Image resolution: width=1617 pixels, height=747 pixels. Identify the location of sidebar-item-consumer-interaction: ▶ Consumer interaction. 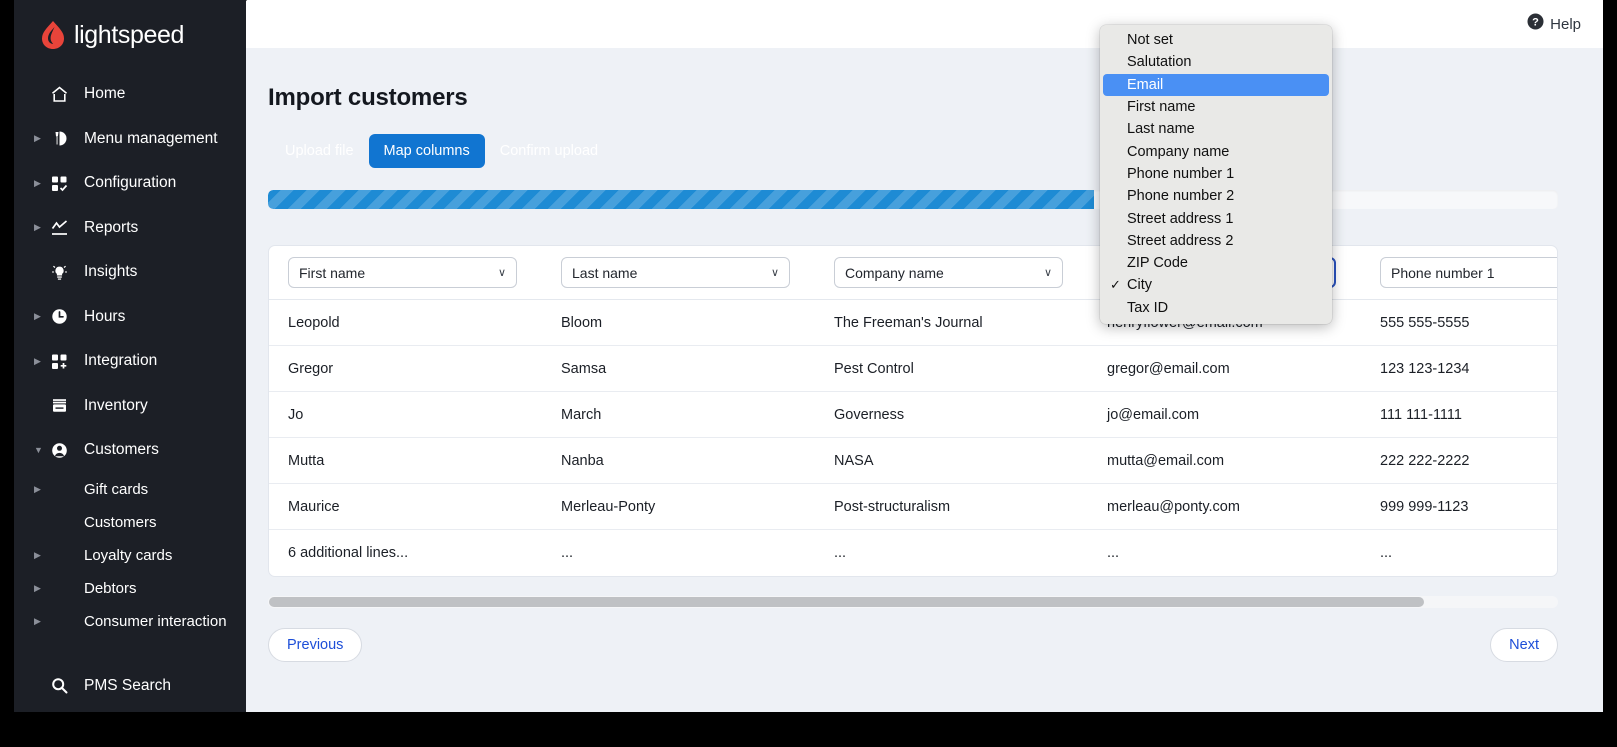
(130, 621).